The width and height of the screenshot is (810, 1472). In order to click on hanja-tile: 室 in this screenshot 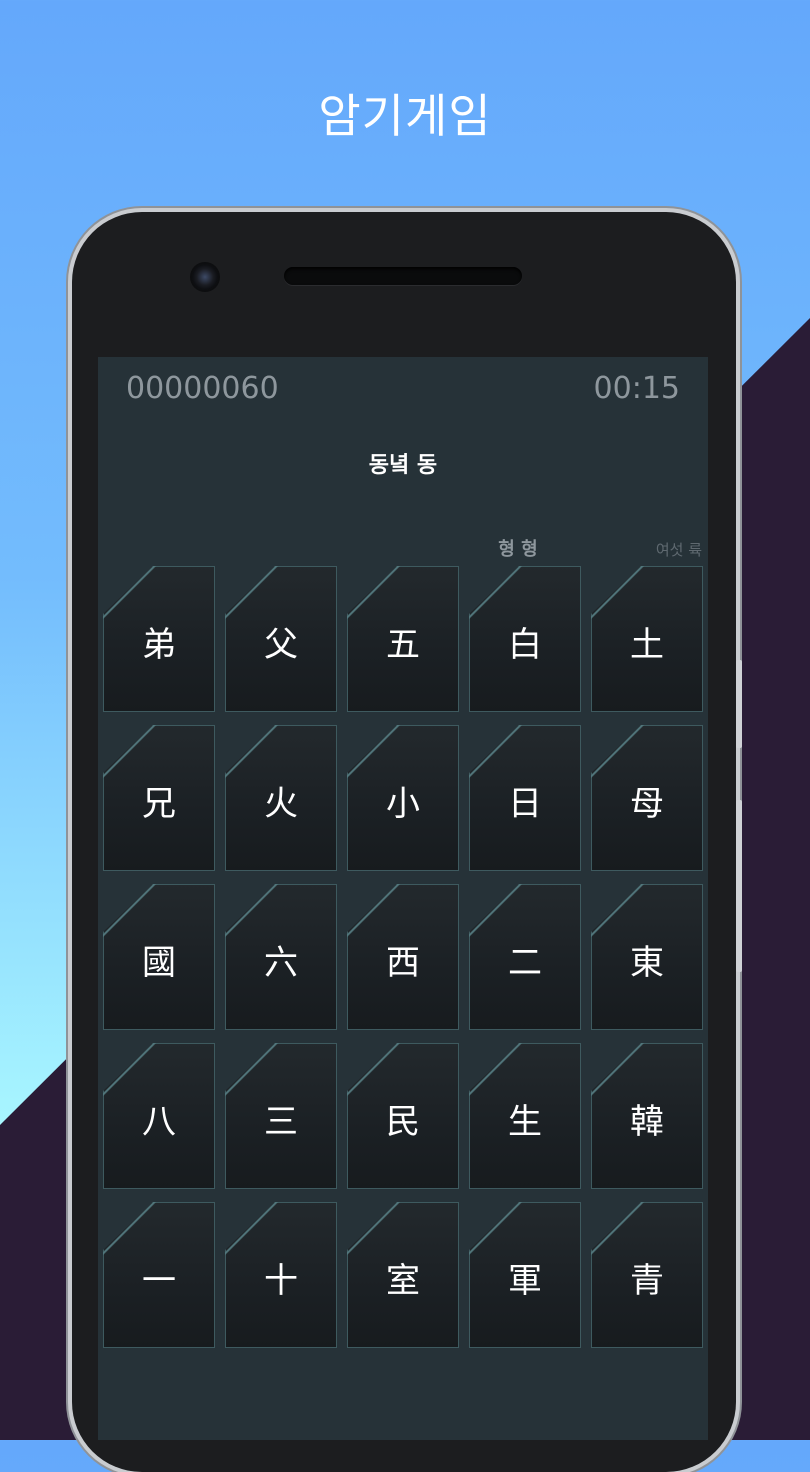, I will do `click(403, 1275)`.